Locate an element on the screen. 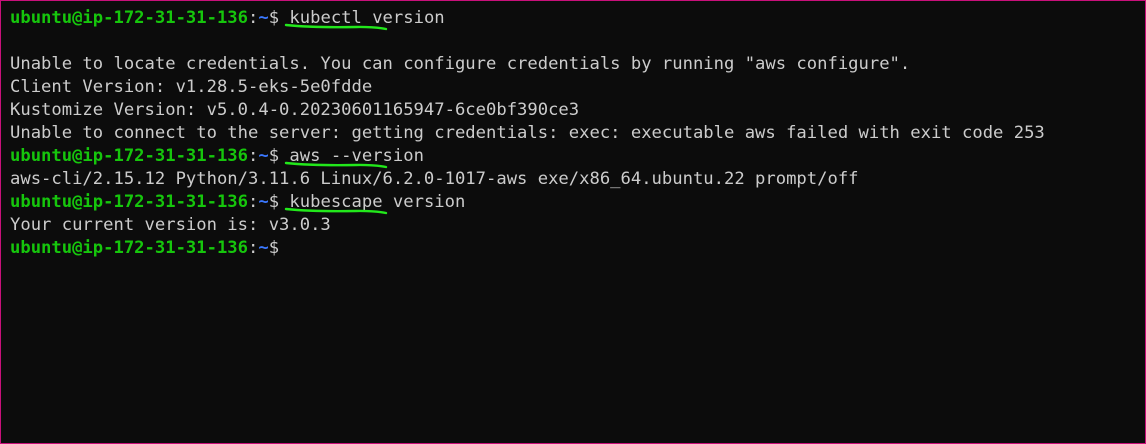 This screenshot has width=1146, height=444. output-line: Client Version: v1.28.5-eks-5e0fdde is located at coordinates (191, 87).